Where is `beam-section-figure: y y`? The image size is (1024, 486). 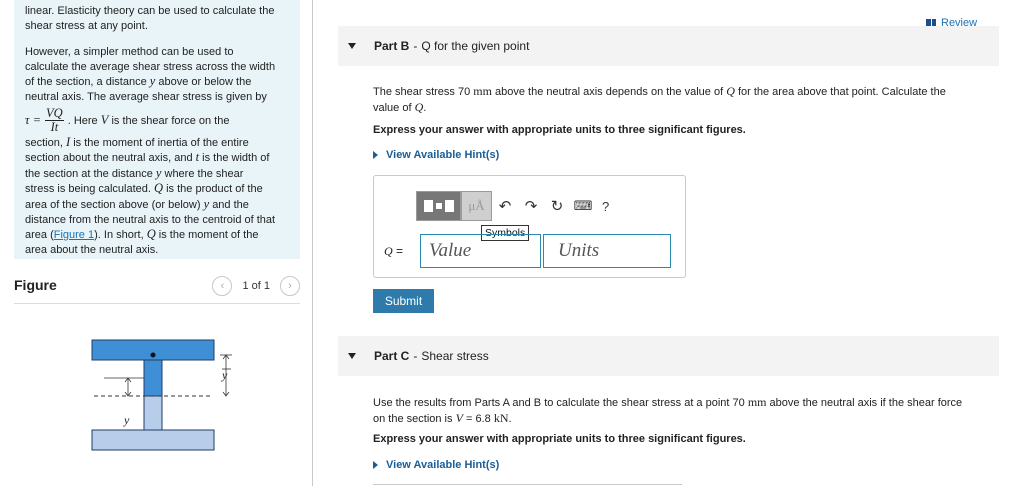
beam-section-figure: y y is located at coordinates (161, 395).